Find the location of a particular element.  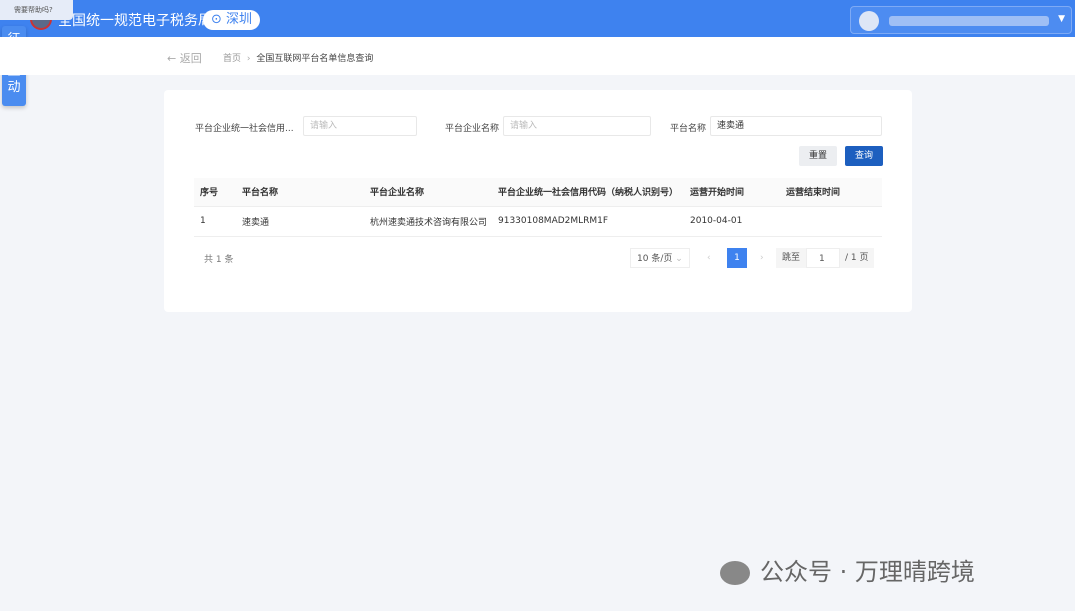

reset-button: 重置 is located at coordinates (818, 156).